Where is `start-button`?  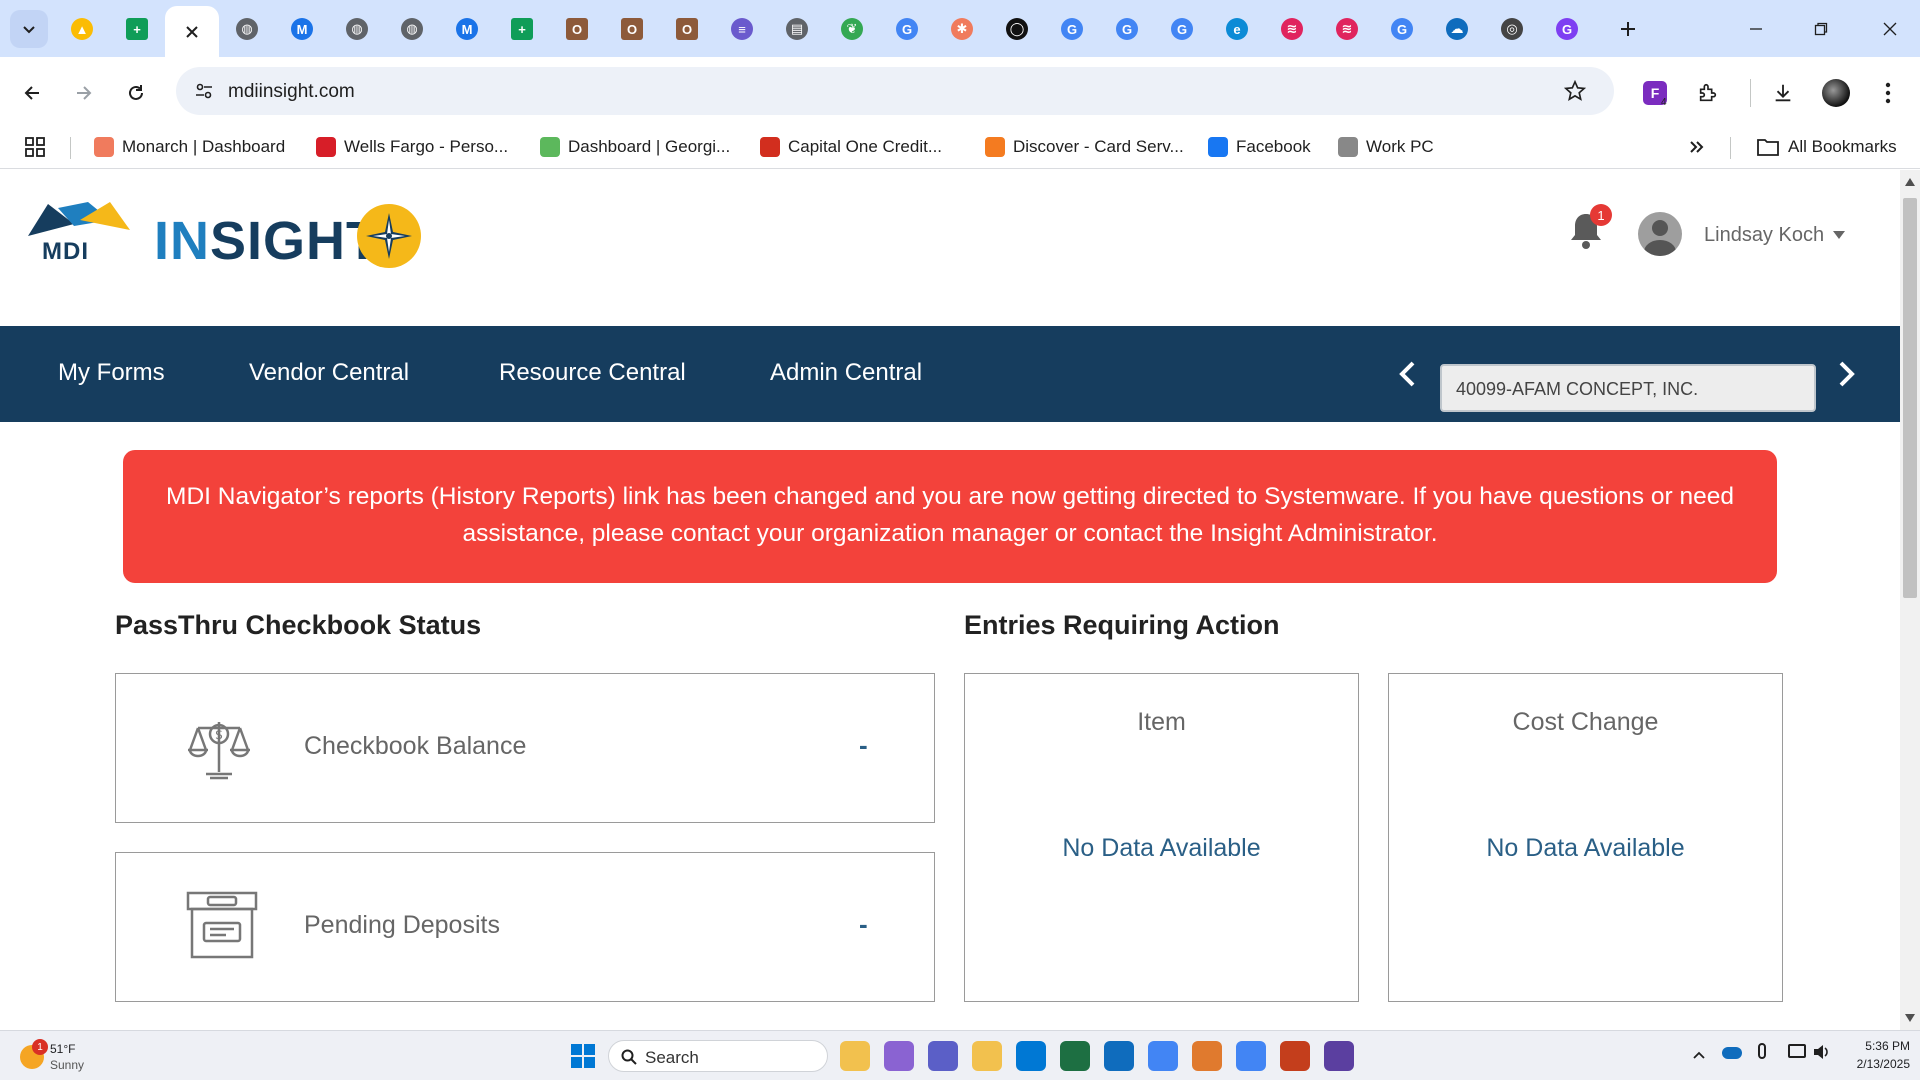 start-button is located at coordinates (583, 1056).